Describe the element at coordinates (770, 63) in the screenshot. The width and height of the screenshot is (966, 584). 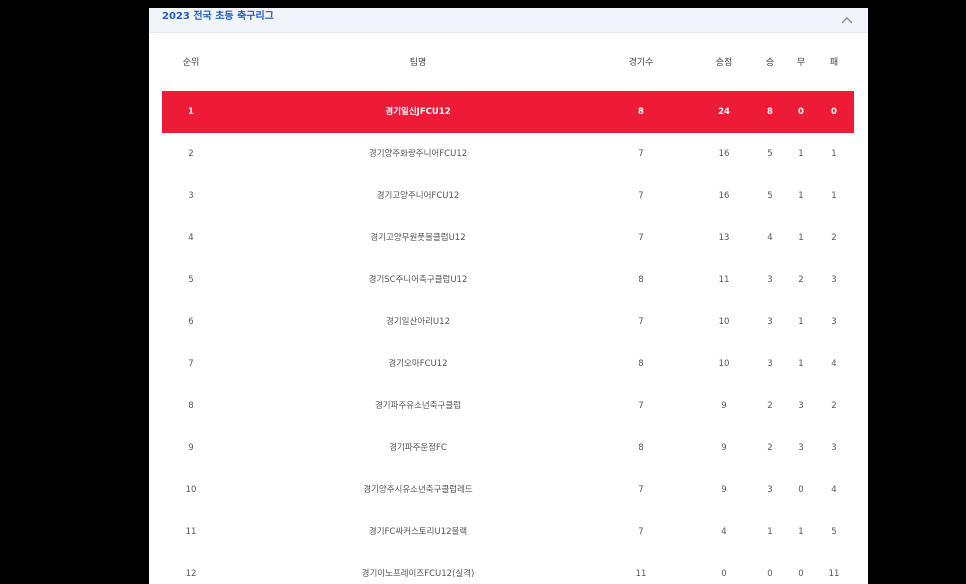
I see `column-header-wins: 승` at that location.